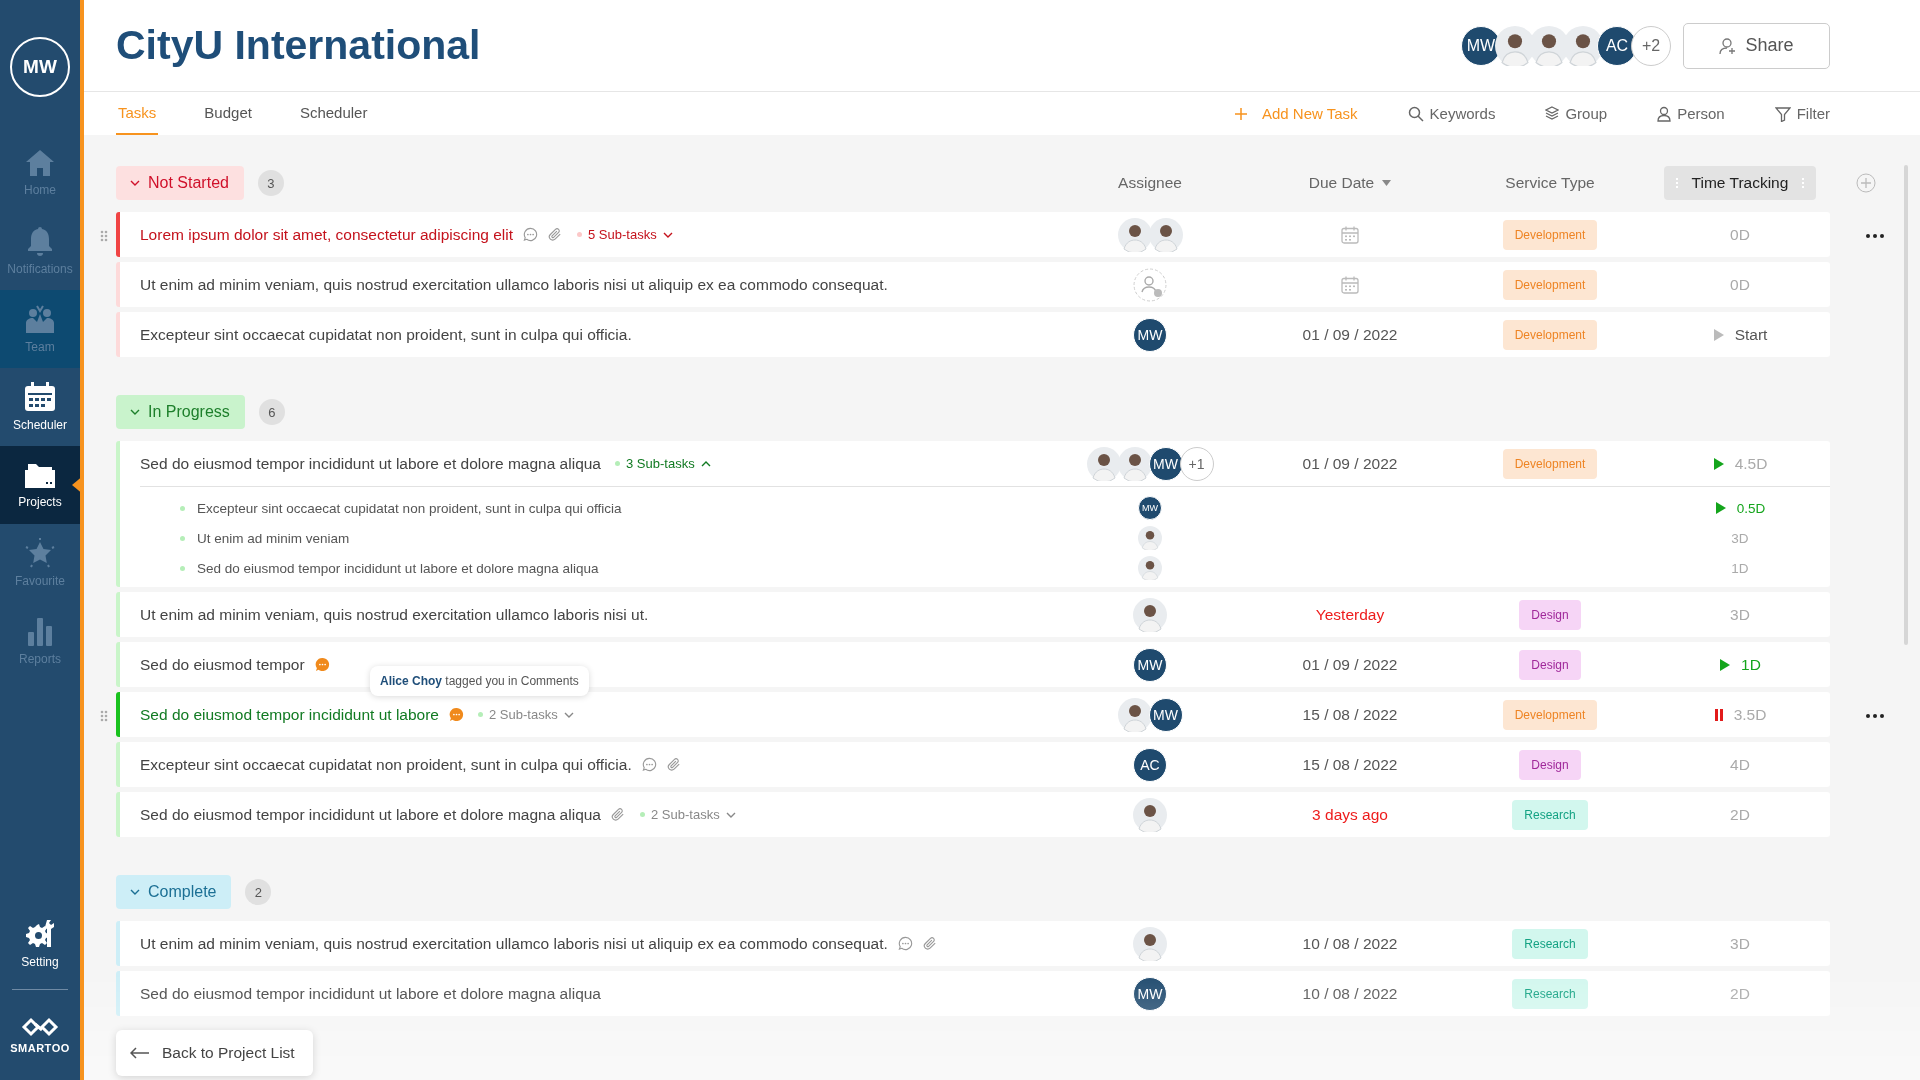 The width and height of the screenshot is (1920, 1080). I want to click on time-value: 3D, so click(1740, 943).